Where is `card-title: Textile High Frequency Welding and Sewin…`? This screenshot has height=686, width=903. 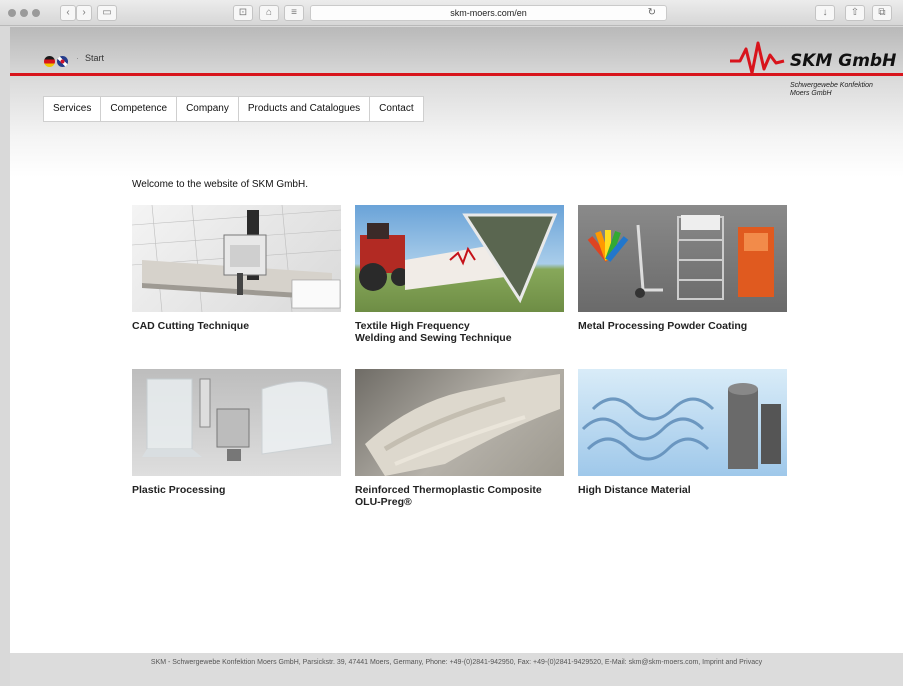
card-title: Textile High Frequency Welding and Sewin… is located at coordinates (459, 332).